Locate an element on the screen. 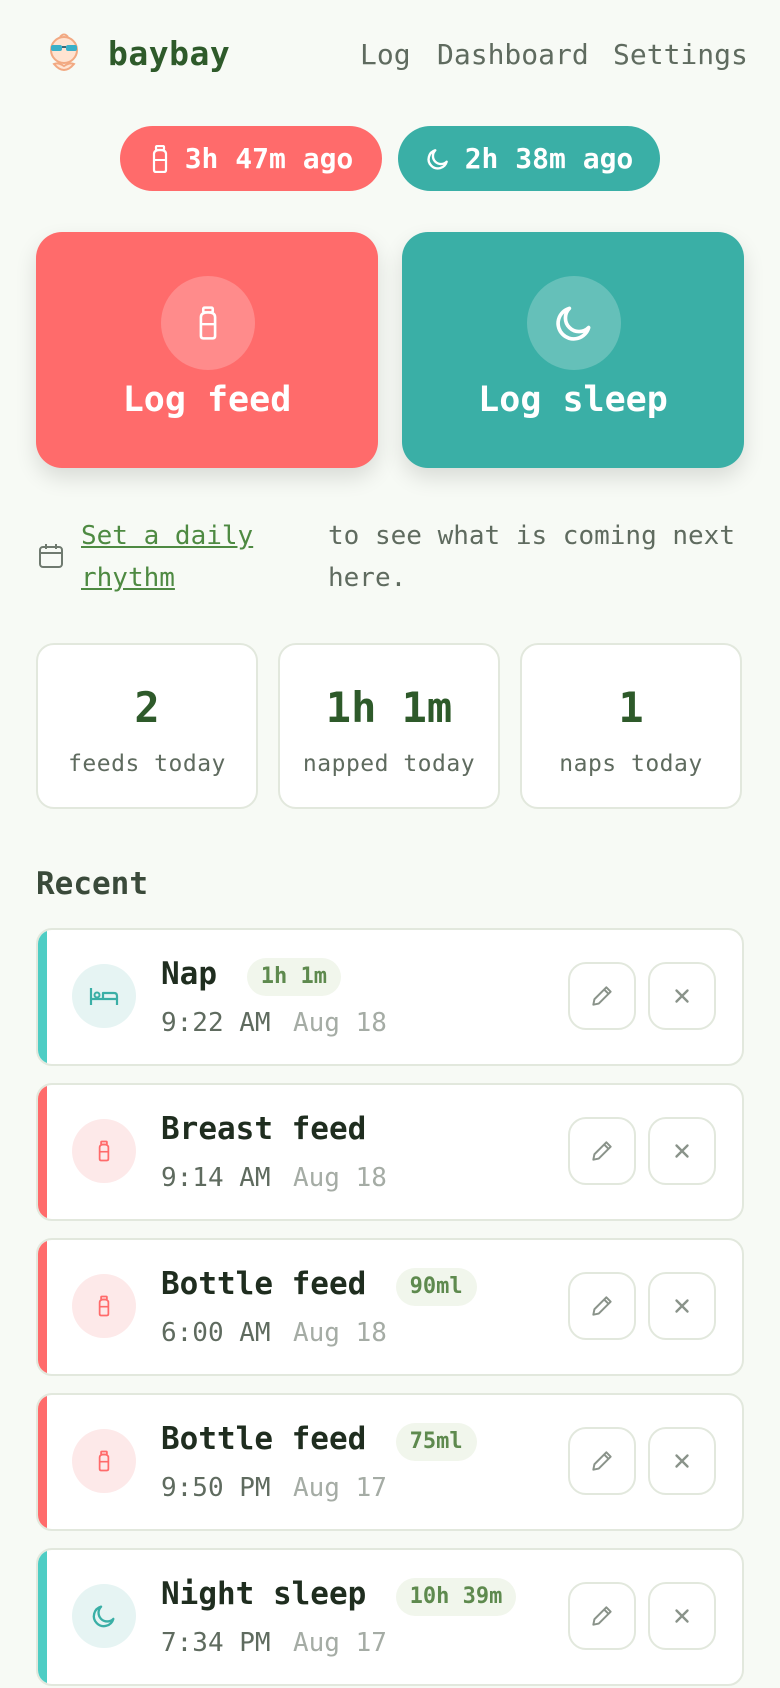  entry-badge: 75ml is located at coordinates (436, 1442).